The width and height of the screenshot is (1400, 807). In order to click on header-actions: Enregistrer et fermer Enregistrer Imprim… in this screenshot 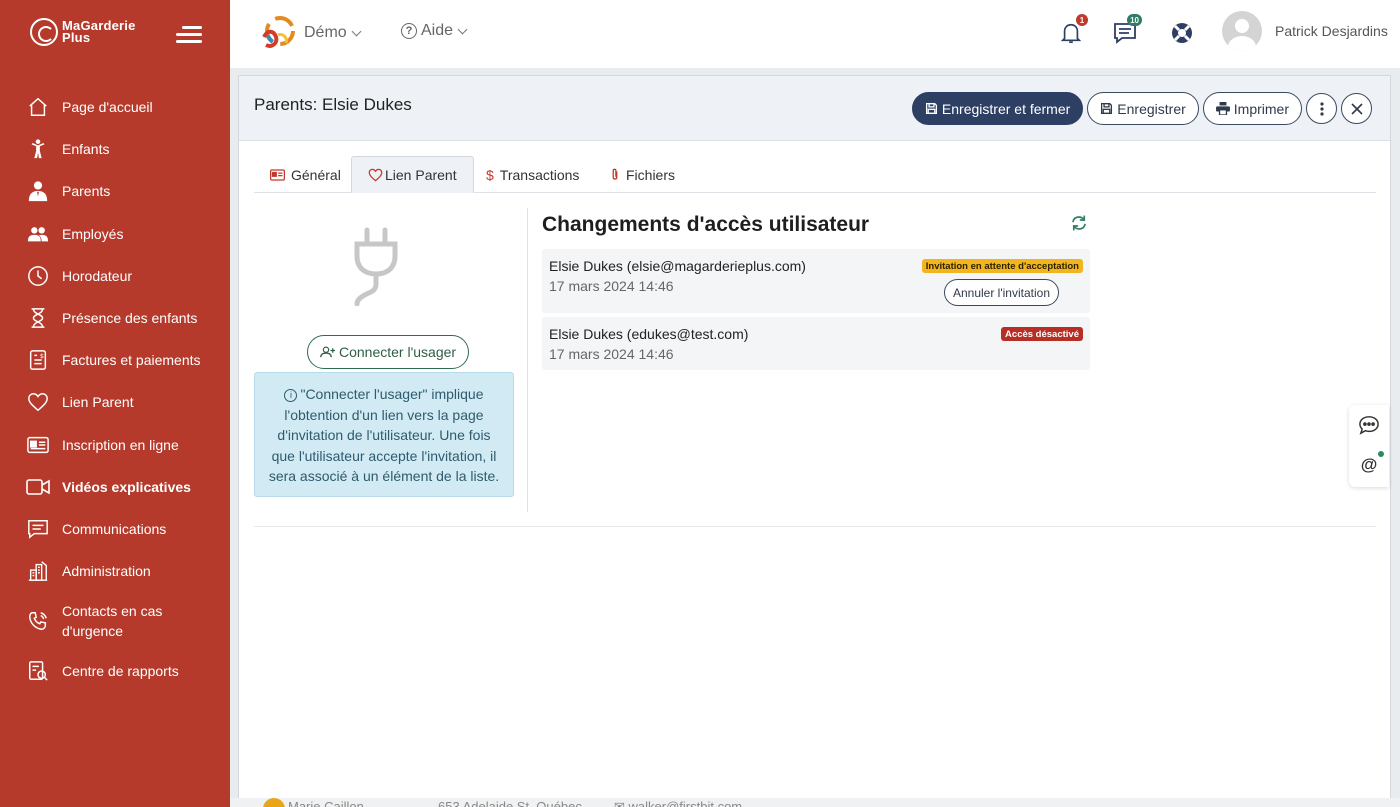, I will do `click(1140, 108)`.